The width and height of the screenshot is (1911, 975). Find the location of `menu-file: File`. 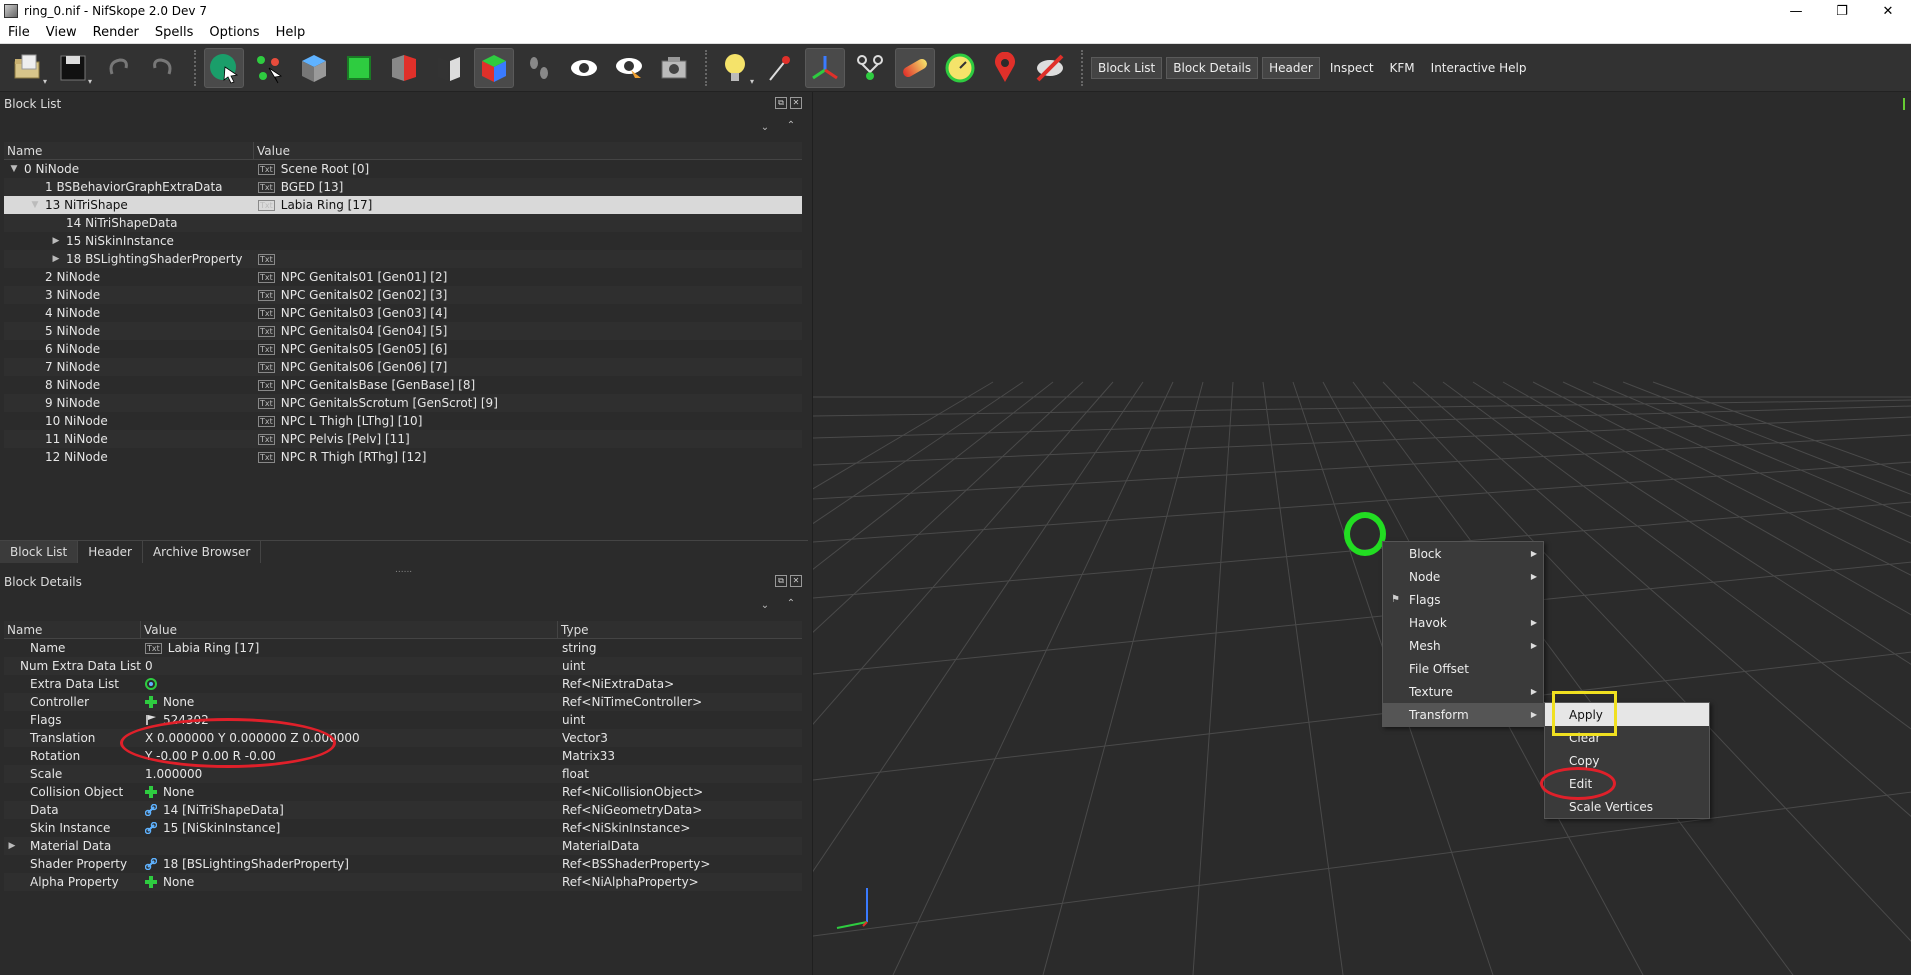

menu-file: File is located at coordinates (19, 32).